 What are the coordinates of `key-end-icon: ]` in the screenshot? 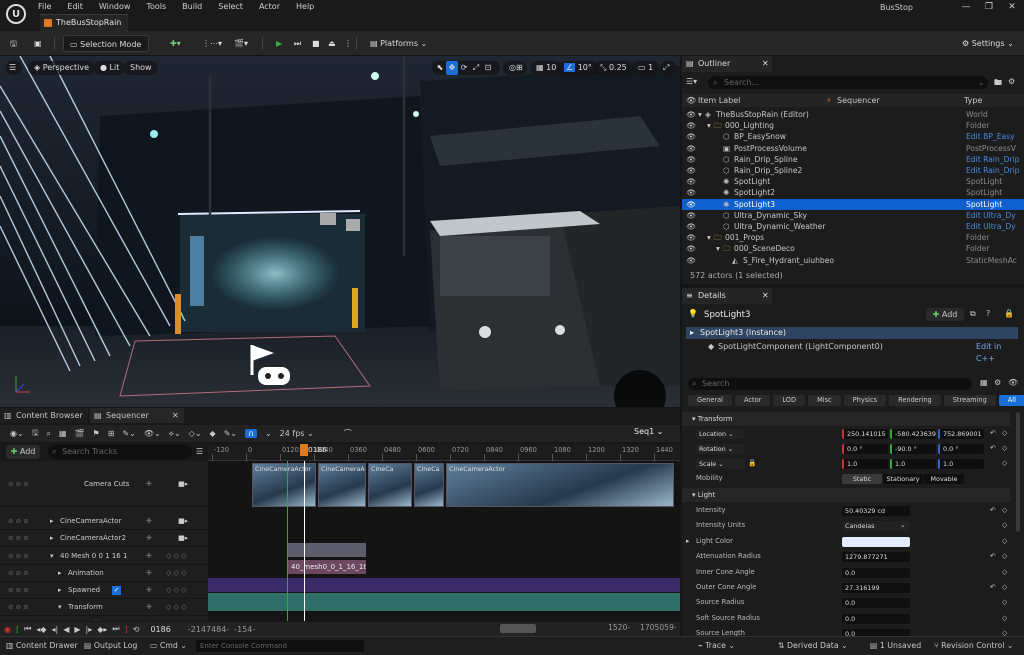 It's located at (126, 629).